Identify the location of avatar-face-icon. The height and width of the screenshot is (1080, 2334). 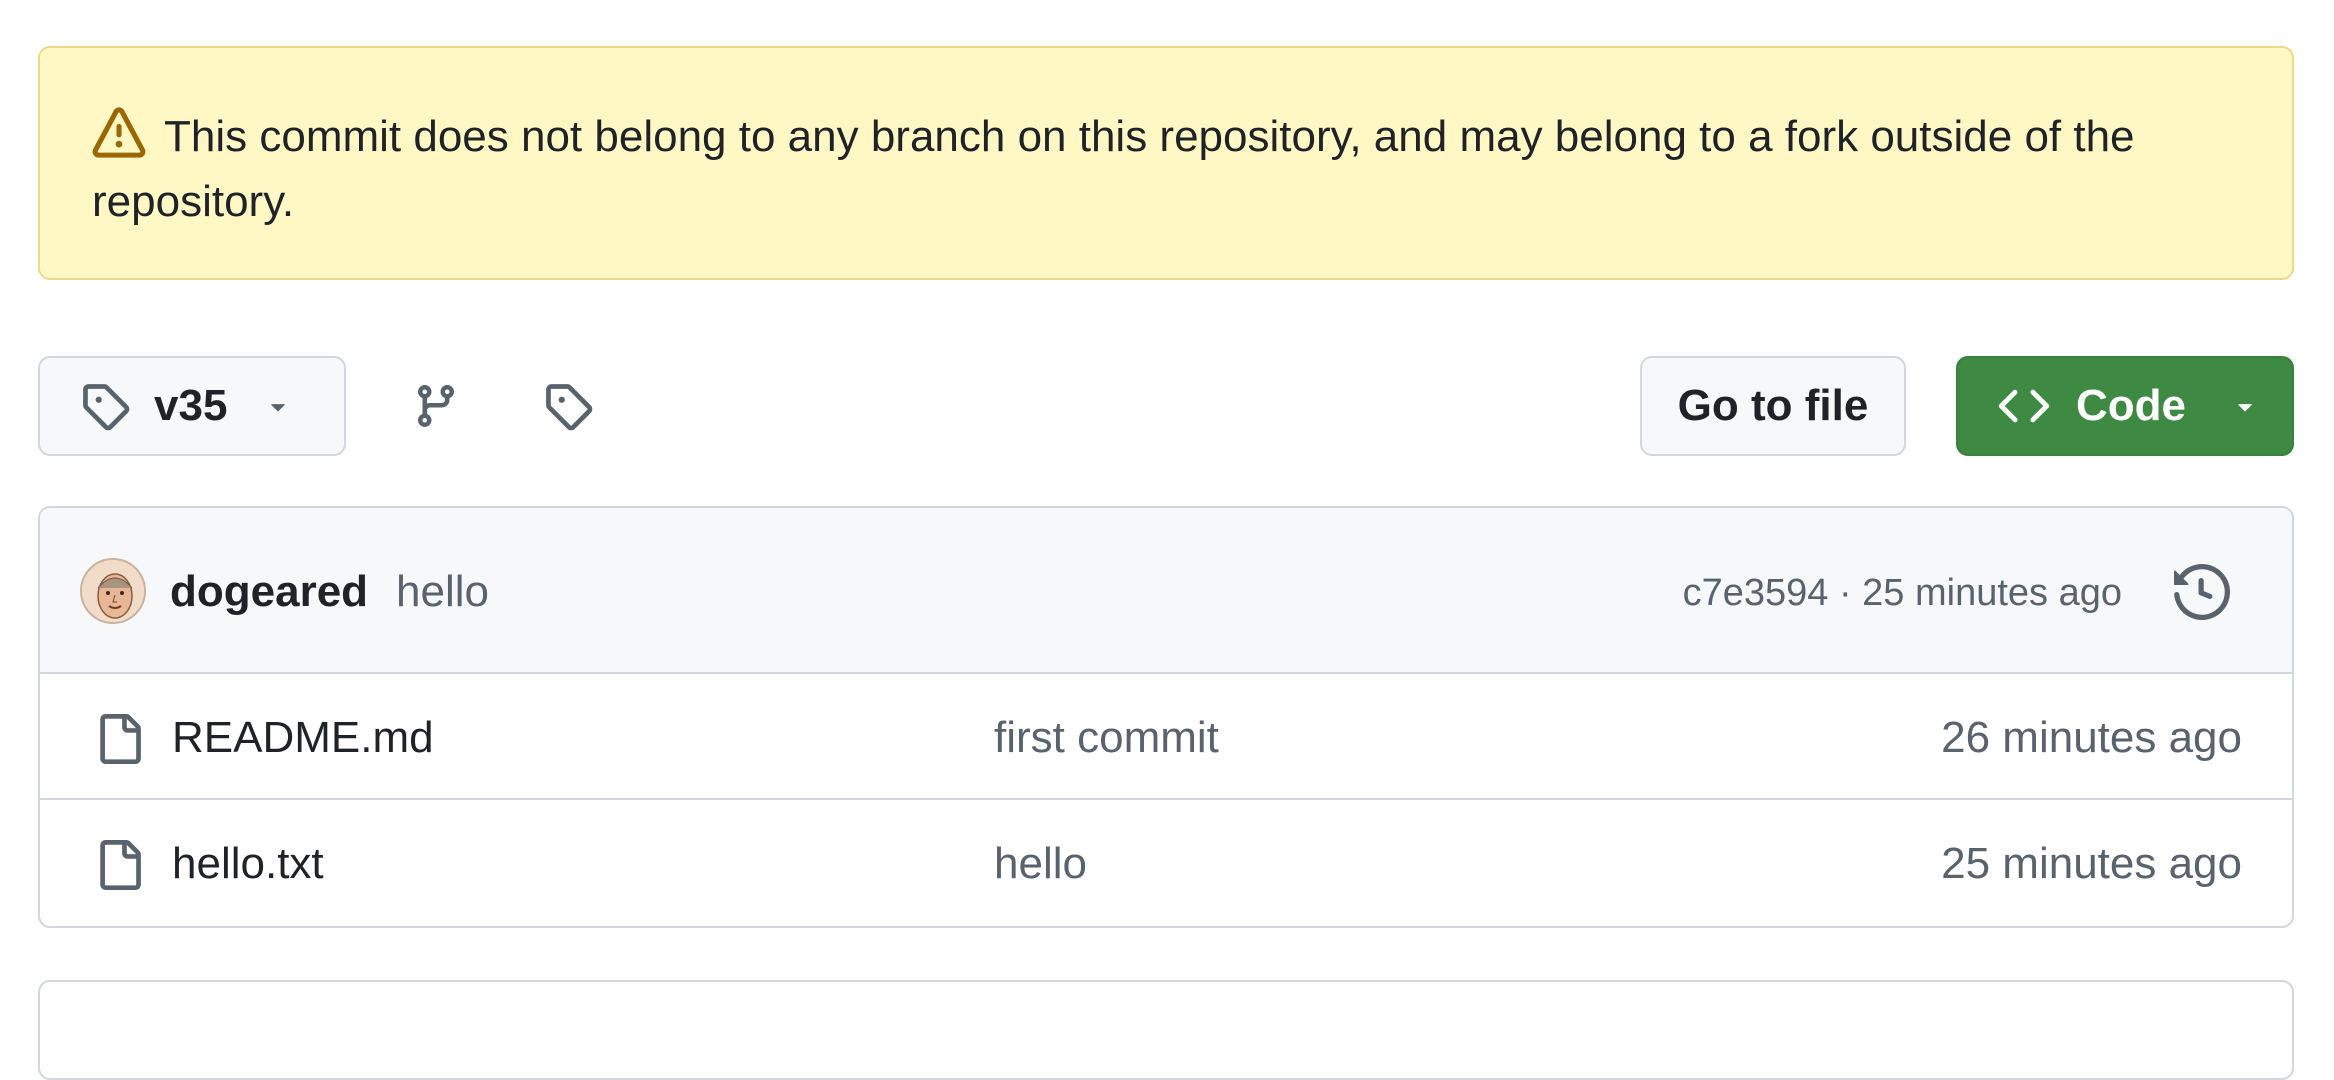
(113, 591).